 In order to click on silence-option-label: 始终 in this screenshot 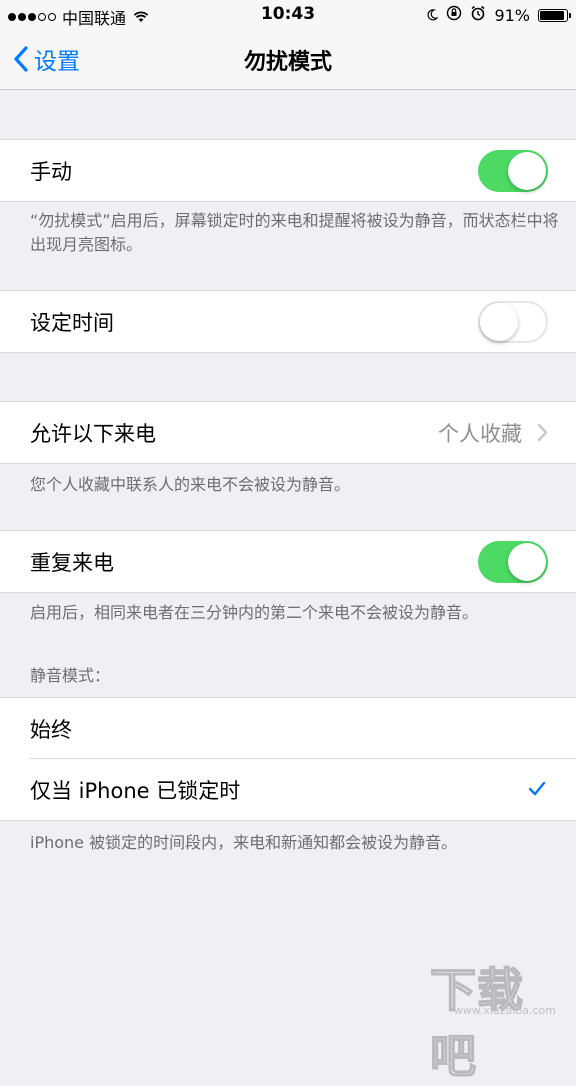, I will do `click(51, 729)`.